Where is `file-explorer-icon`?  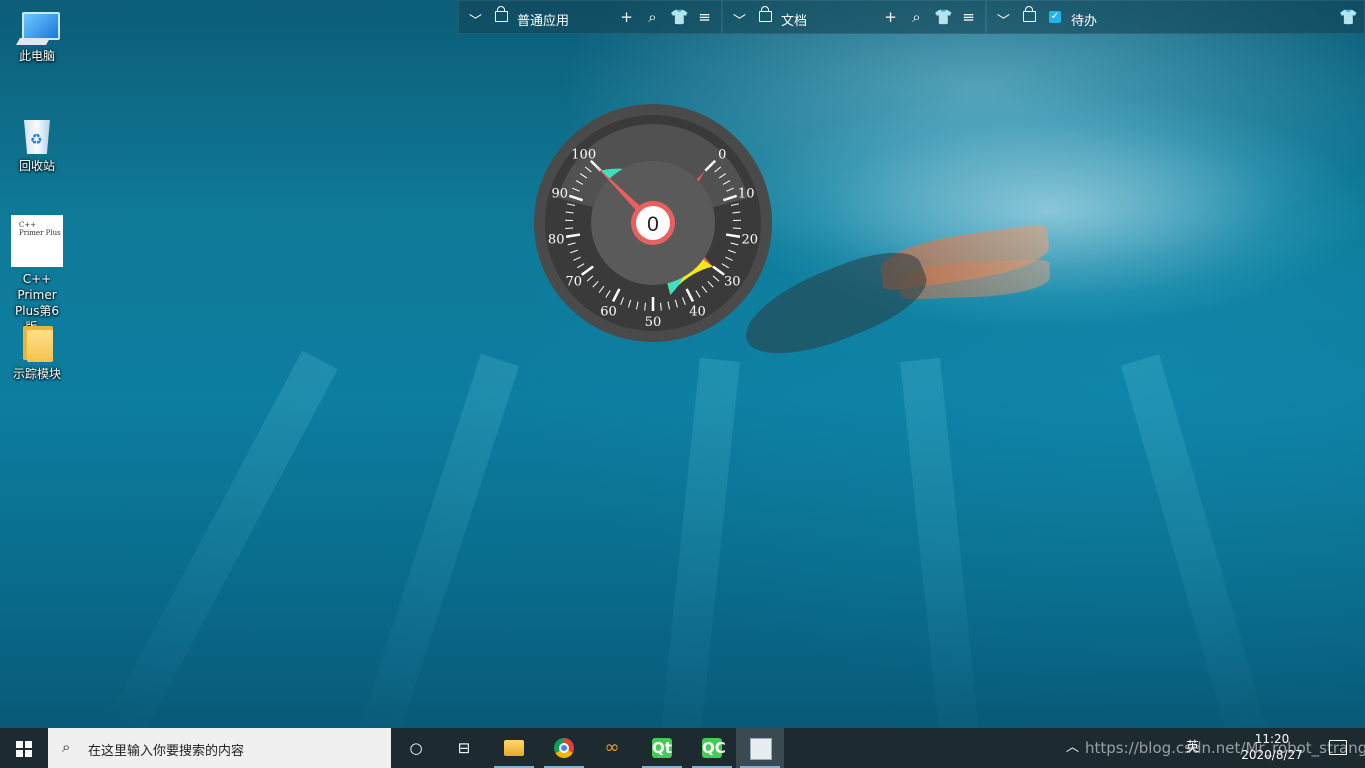 file-explorer-icon is located at coordinates (514, 748).